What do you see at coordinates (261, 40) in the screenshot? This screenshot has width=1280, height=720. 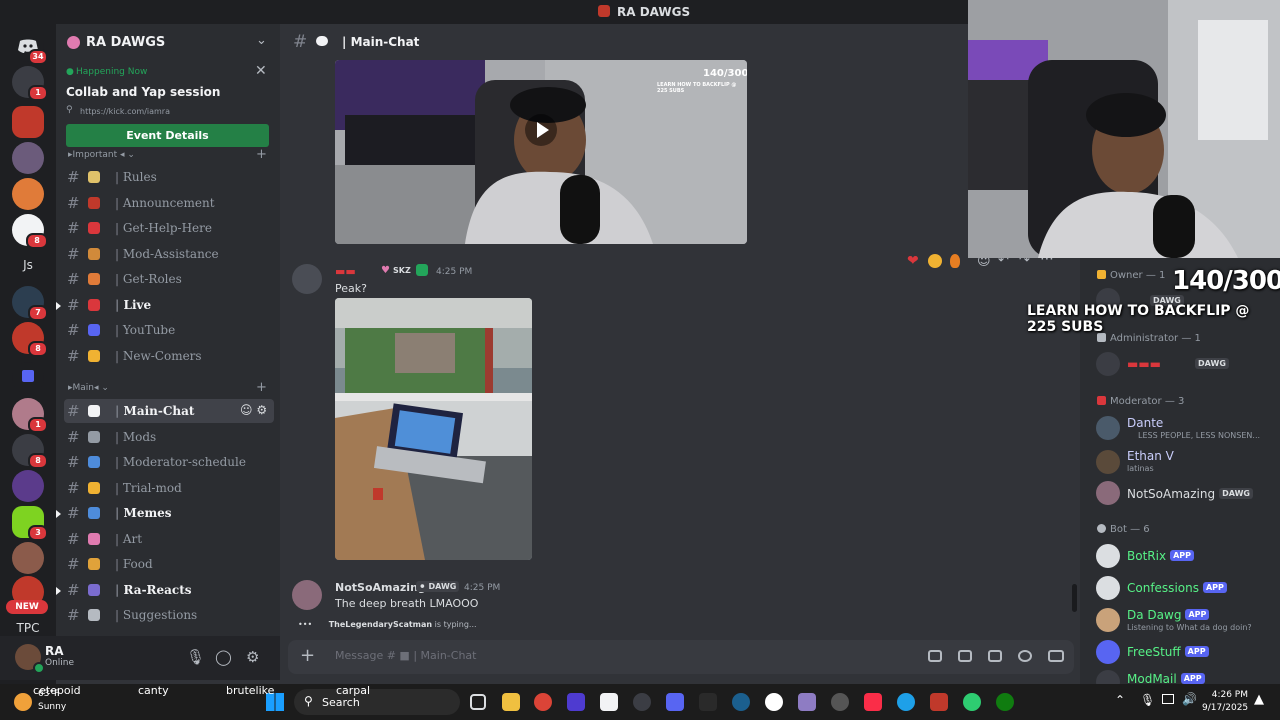 I see `chevron-down-icon: ⌄` at bounding box center [261, 40].